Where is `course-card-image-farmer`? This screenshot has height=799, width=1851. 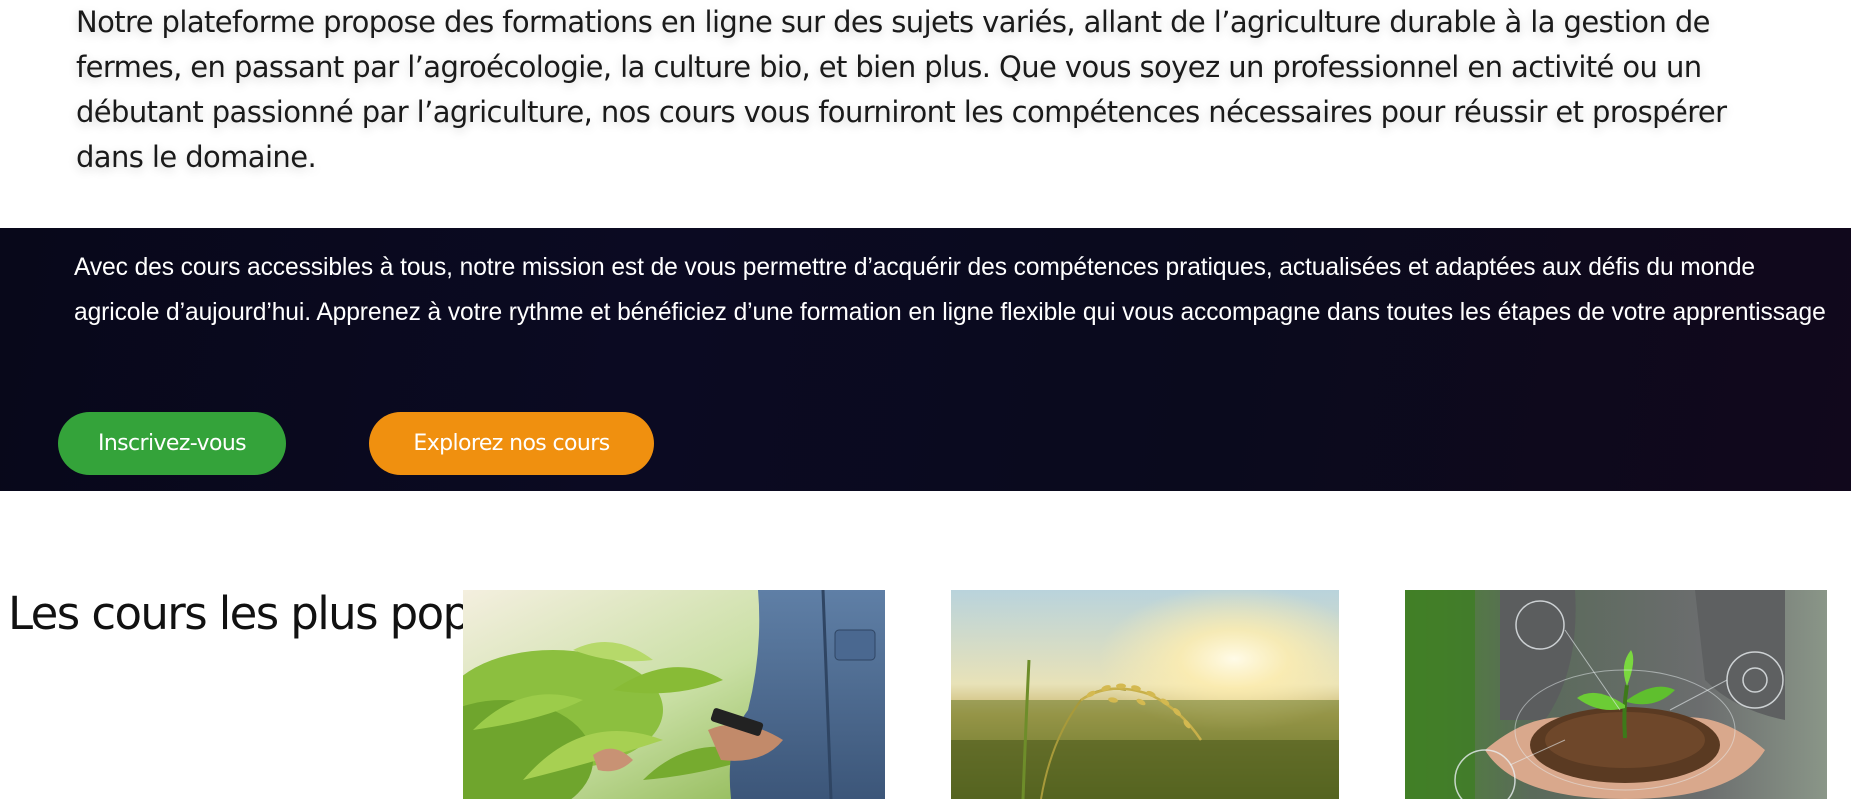
course-card-image-farmer is located at coordinates (674, 694).